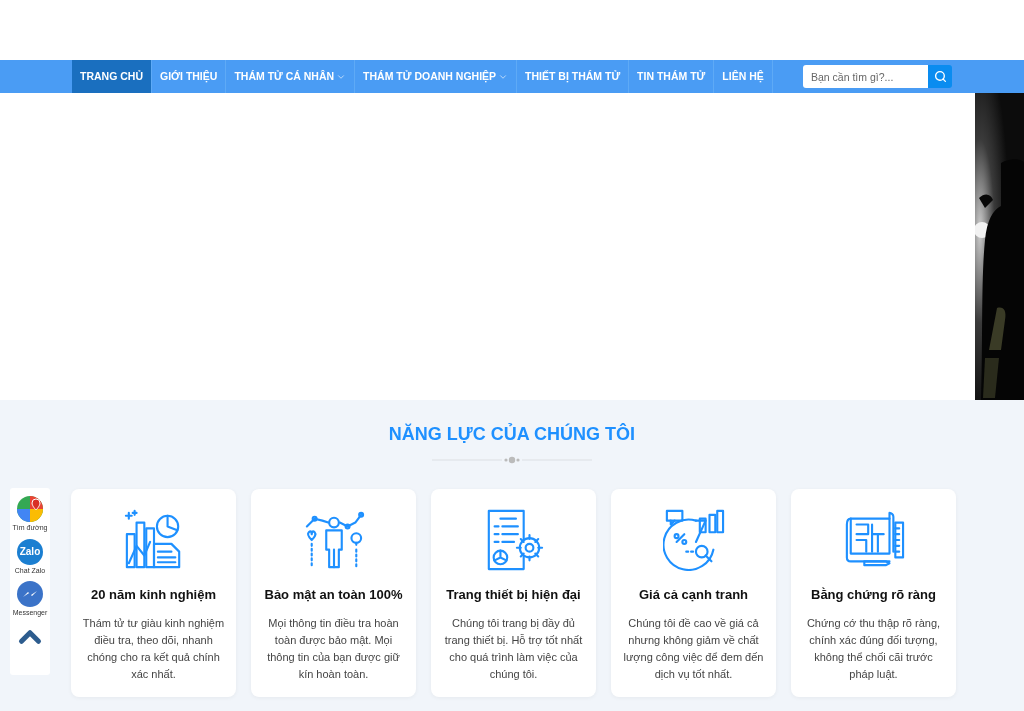  Describe the element at coordinates (693, 595) in the screenshot. I see `card-title: Giá cả cạnh tranh` at that location.